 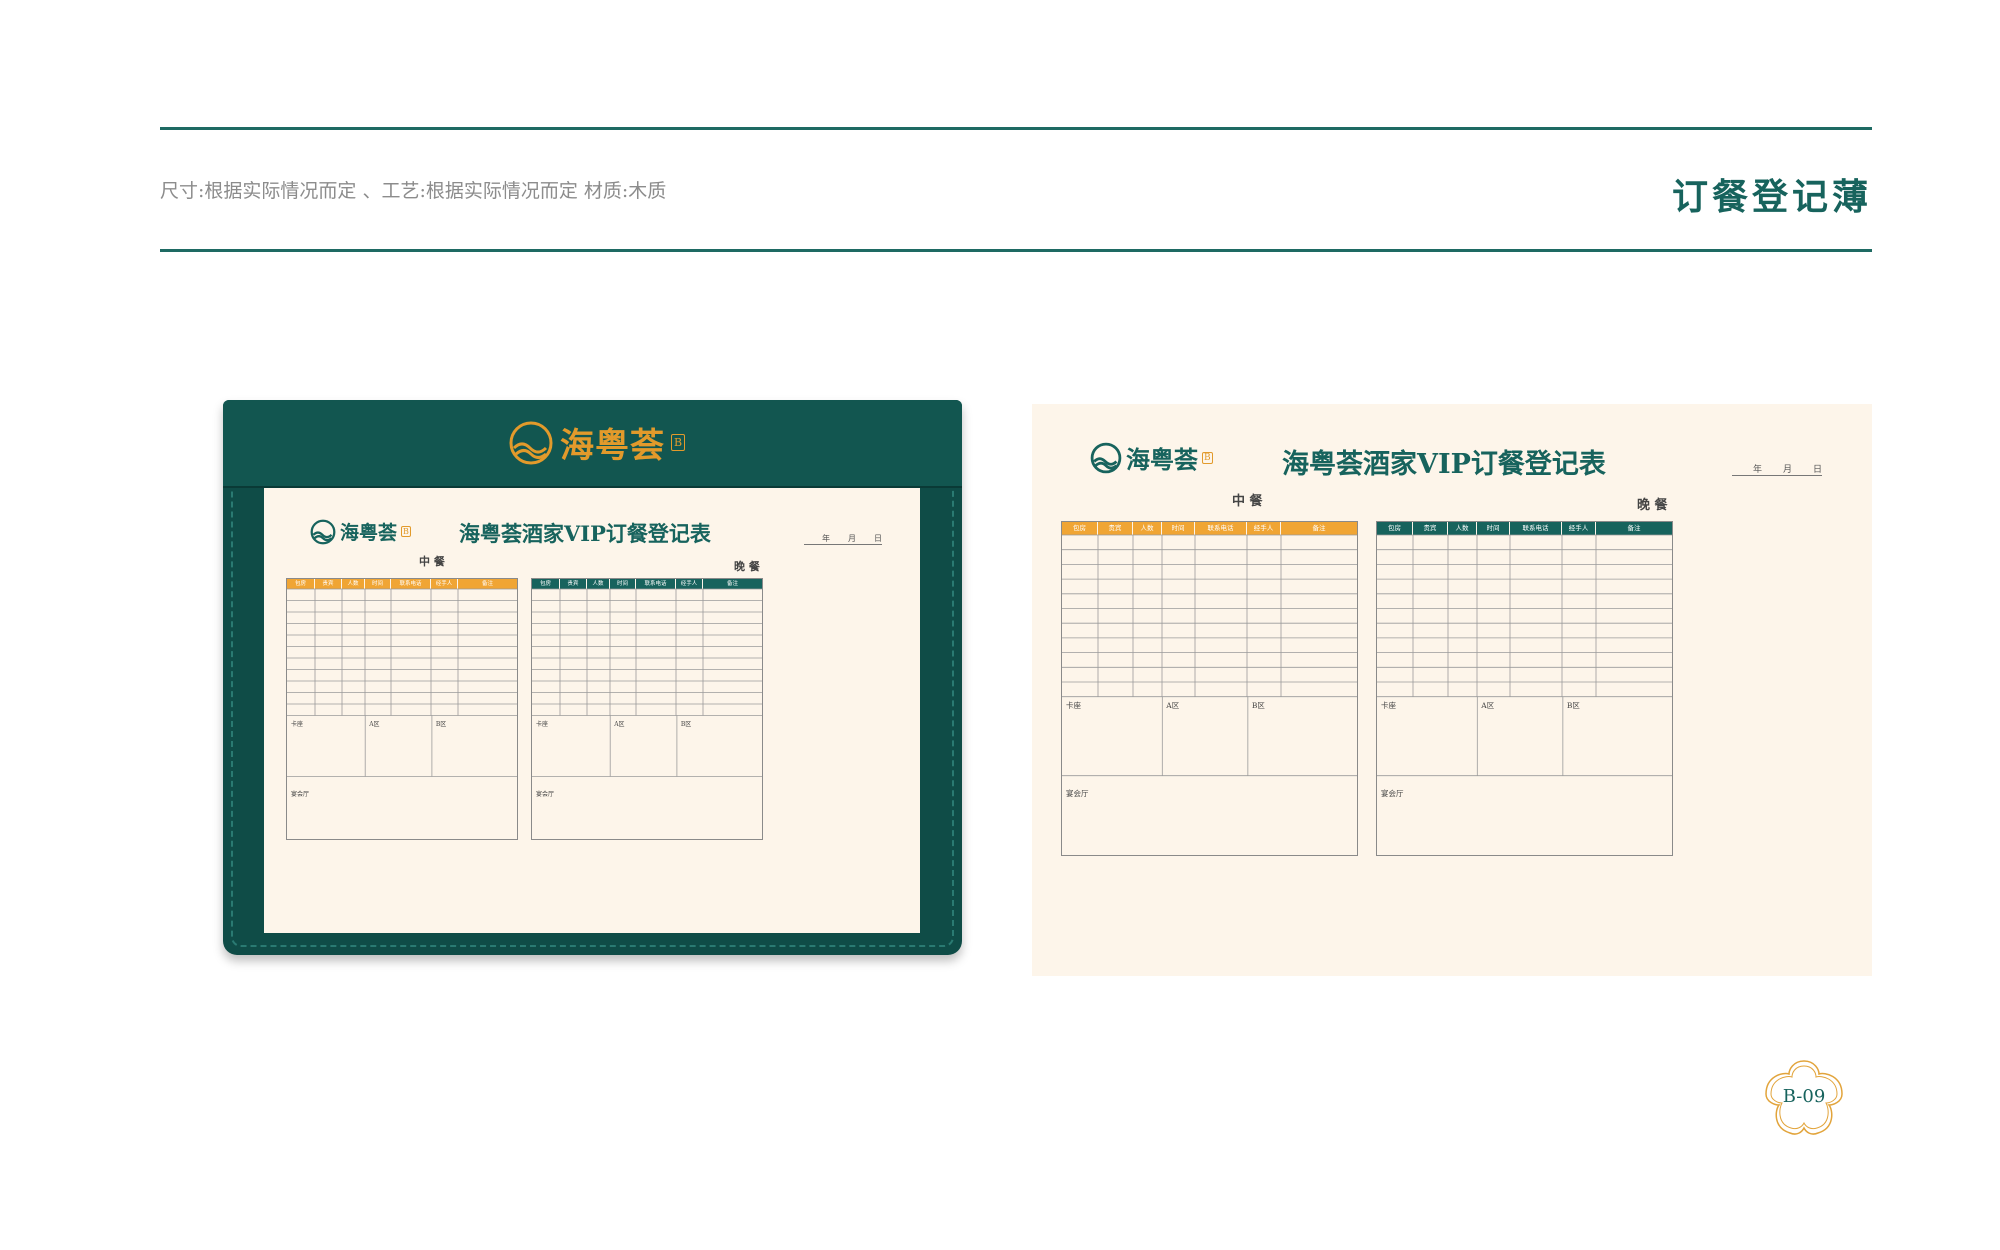 What do you see at coordinates (1016, 250) in the screenshot?
I see `header-bottom-rule` at bounding box center [1016, 250].